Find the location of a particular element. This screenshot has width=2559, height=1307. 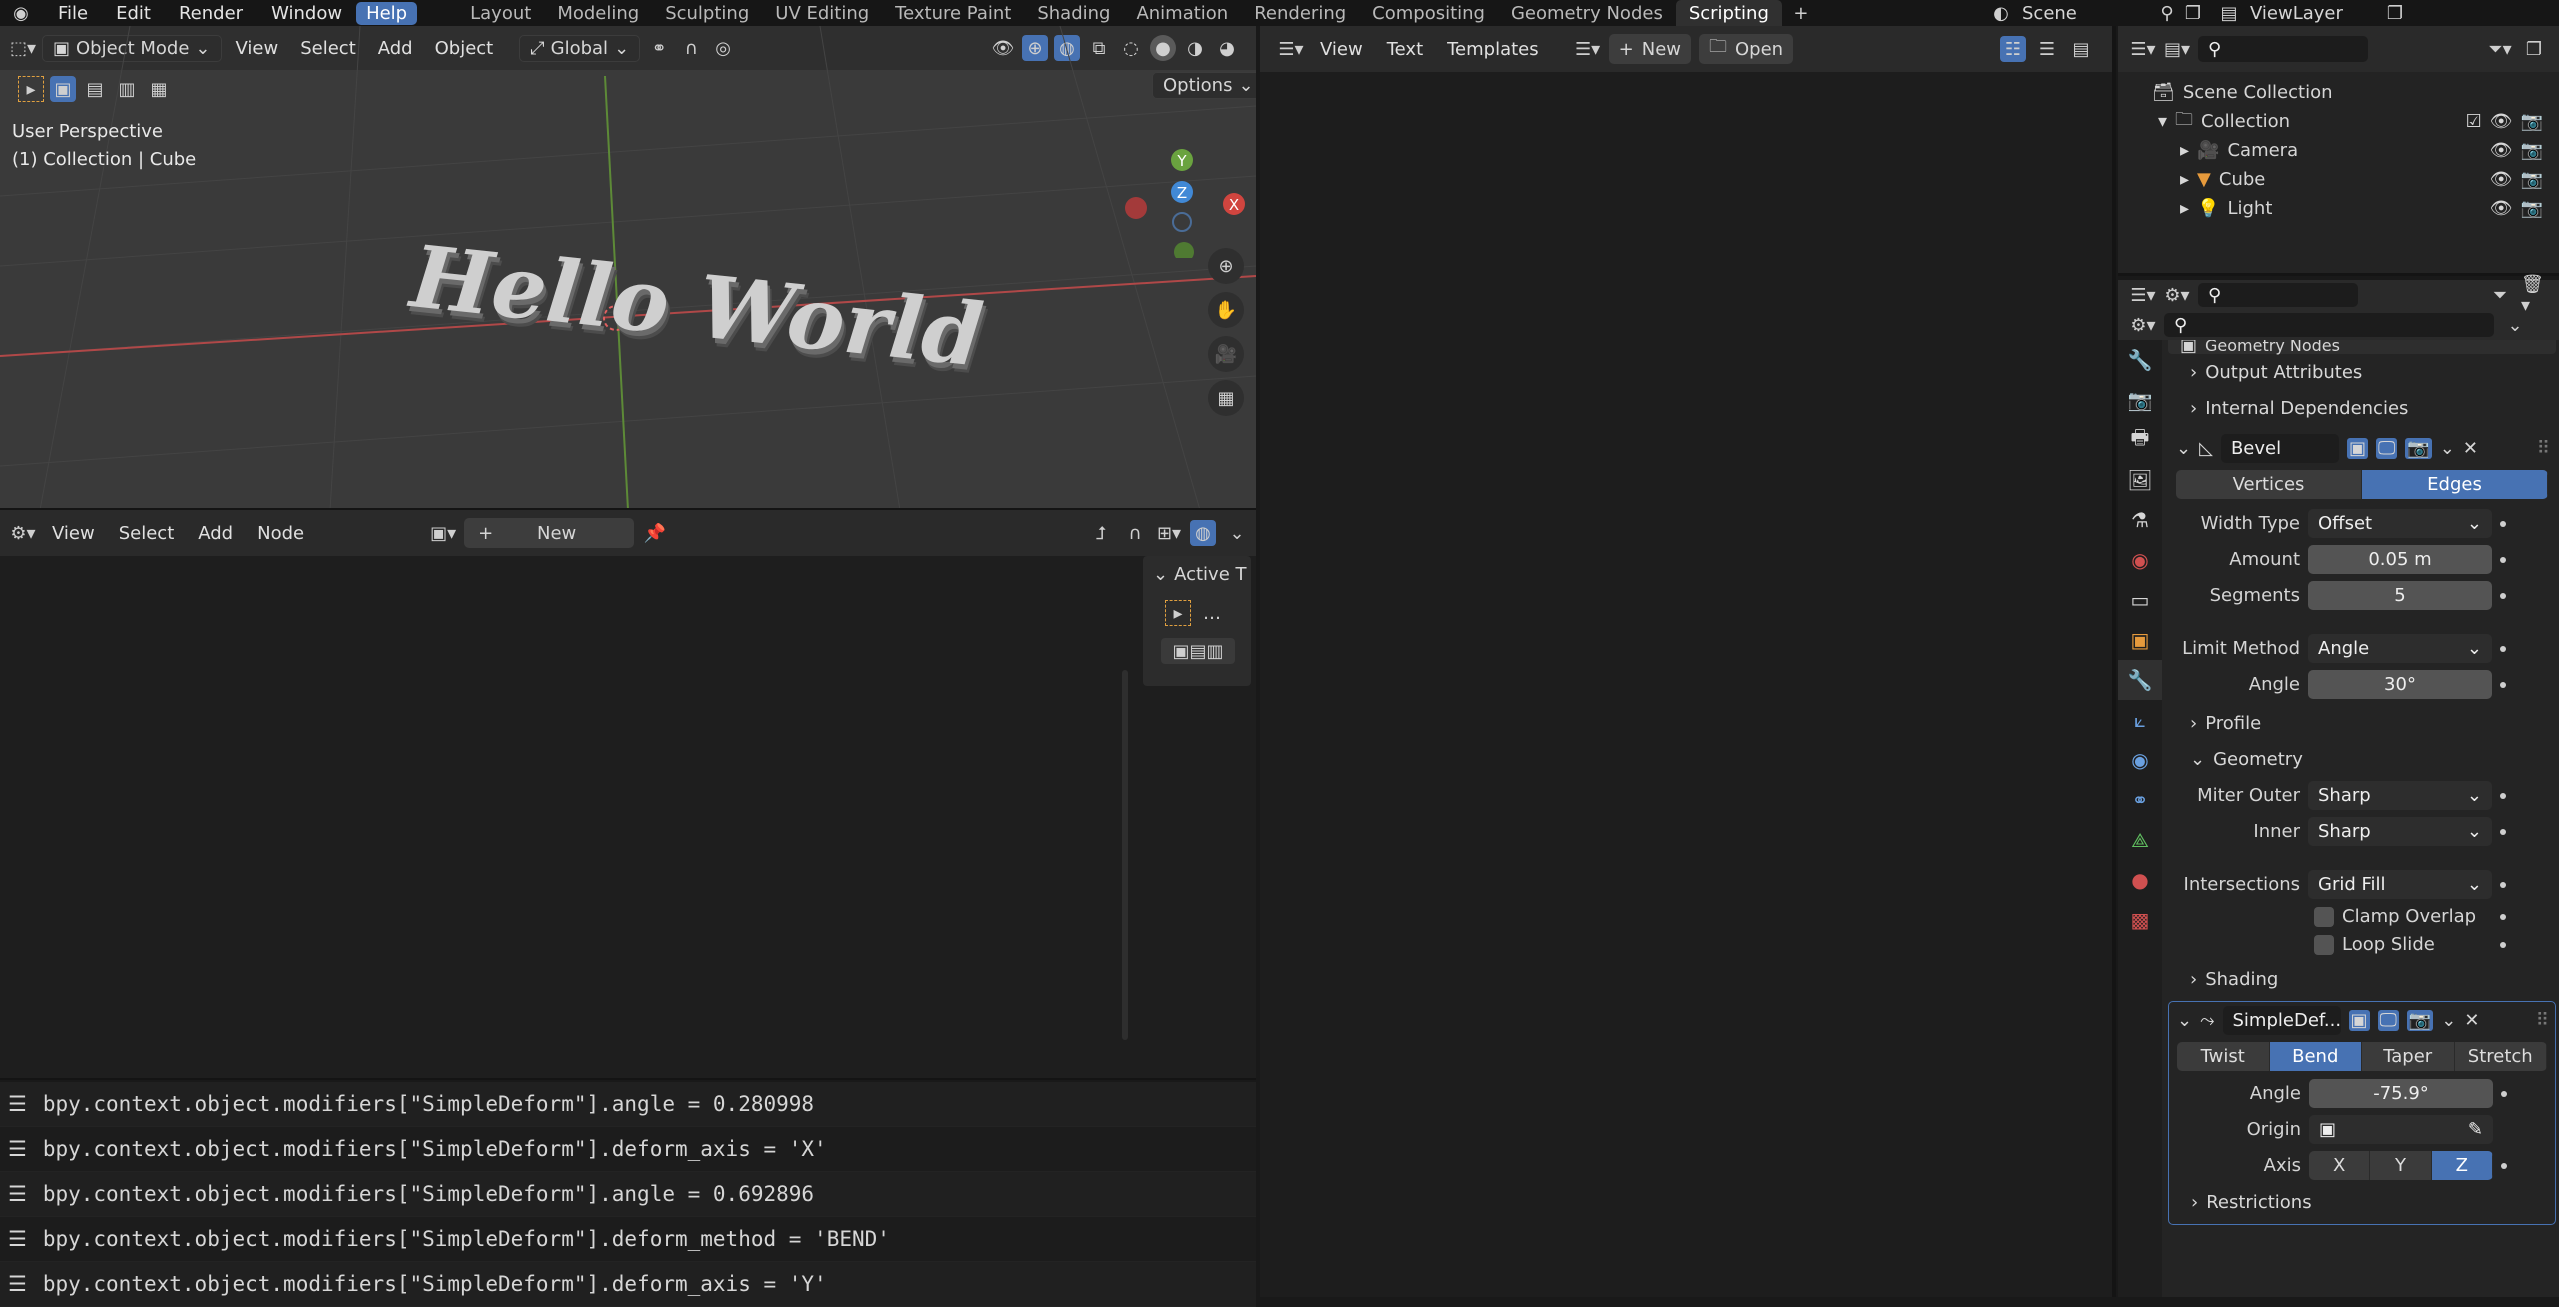

text-editor-type-icon: ☰▾ is located at coordinates (1291, 49).